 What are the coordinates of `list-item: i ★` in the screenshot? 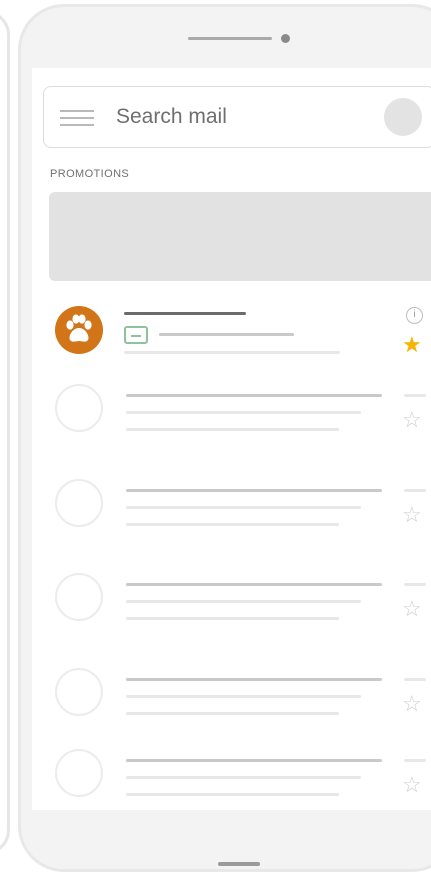 It's located at (231, 344).